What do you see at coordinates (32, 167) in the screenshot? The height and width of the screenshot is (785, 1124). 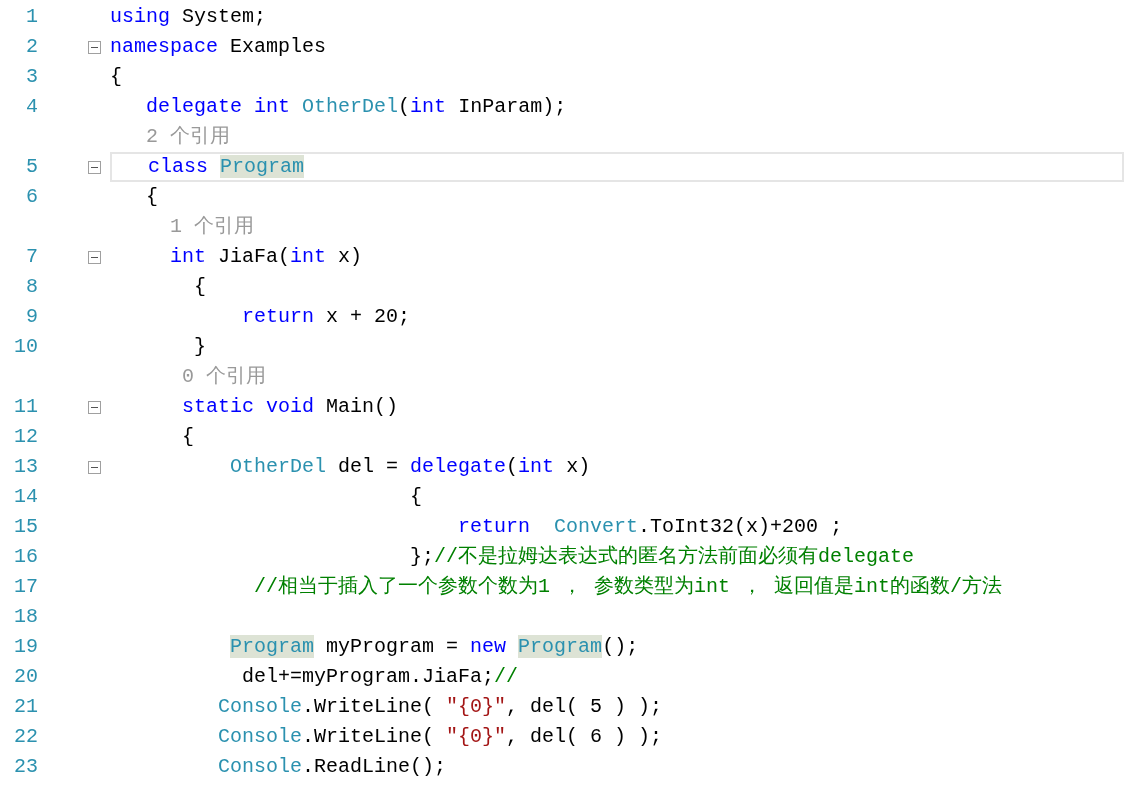 I see `line-number: 5` at bounding box center [32, 167].